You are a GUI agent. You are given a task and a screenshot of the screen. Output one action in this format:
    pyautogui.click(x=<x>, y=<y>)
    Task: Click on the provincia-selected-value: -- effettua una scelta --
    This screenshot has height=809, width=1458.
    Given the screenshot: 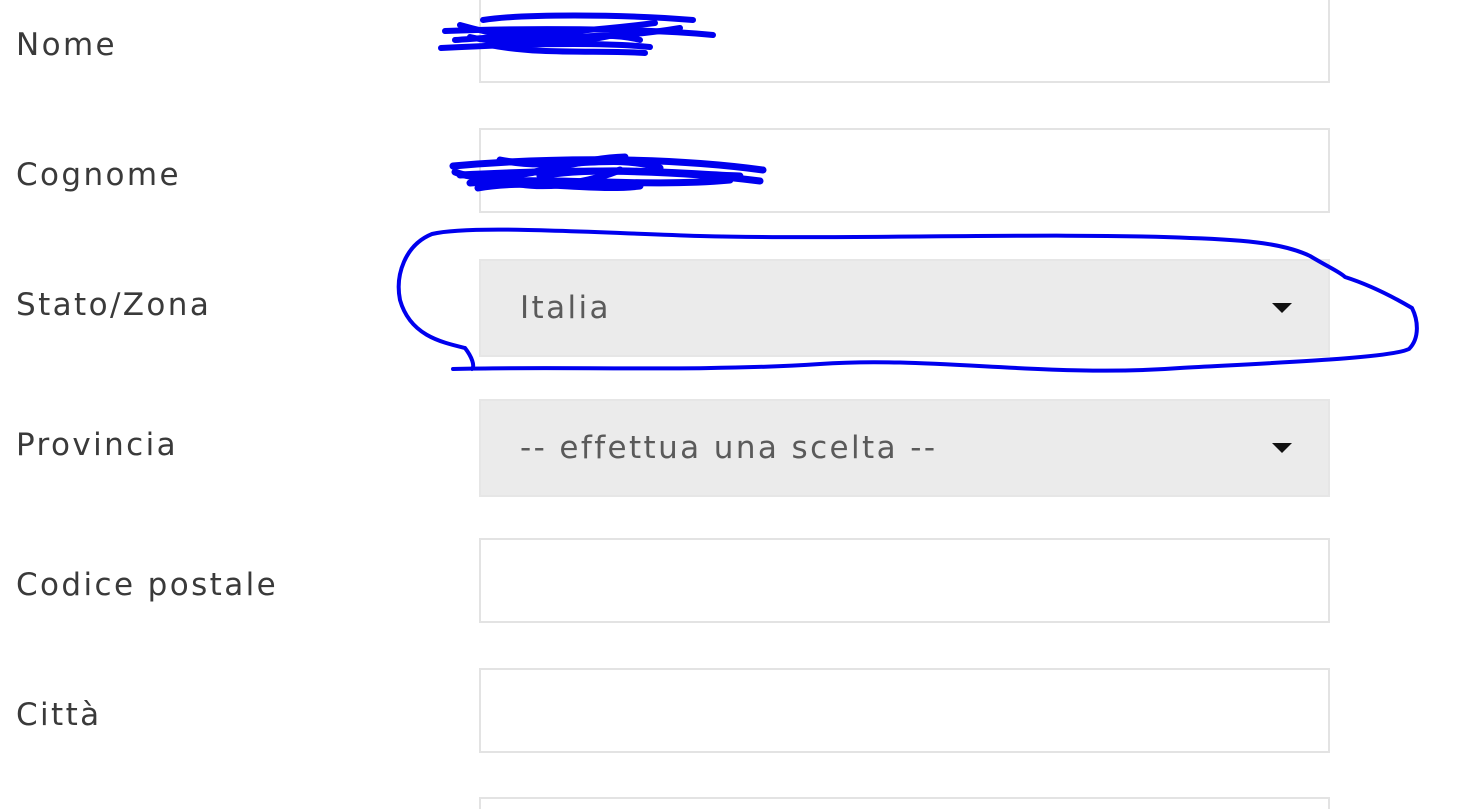 What is the action you would take?
    pyautogui.click(x=729, y=448)
    